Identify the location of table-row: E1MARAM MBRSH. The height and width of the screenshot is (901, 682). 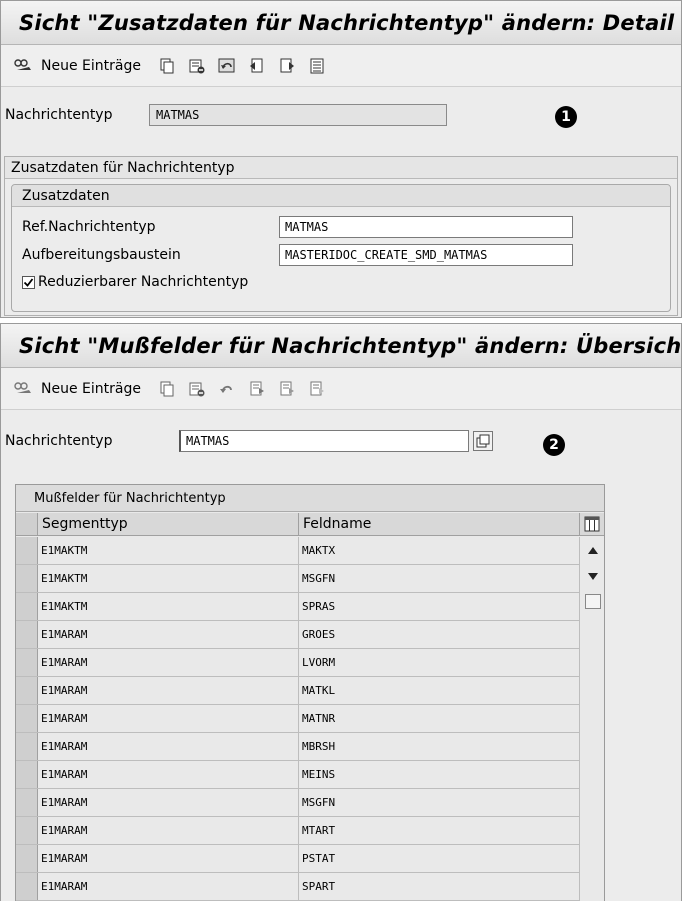
(298, 747).